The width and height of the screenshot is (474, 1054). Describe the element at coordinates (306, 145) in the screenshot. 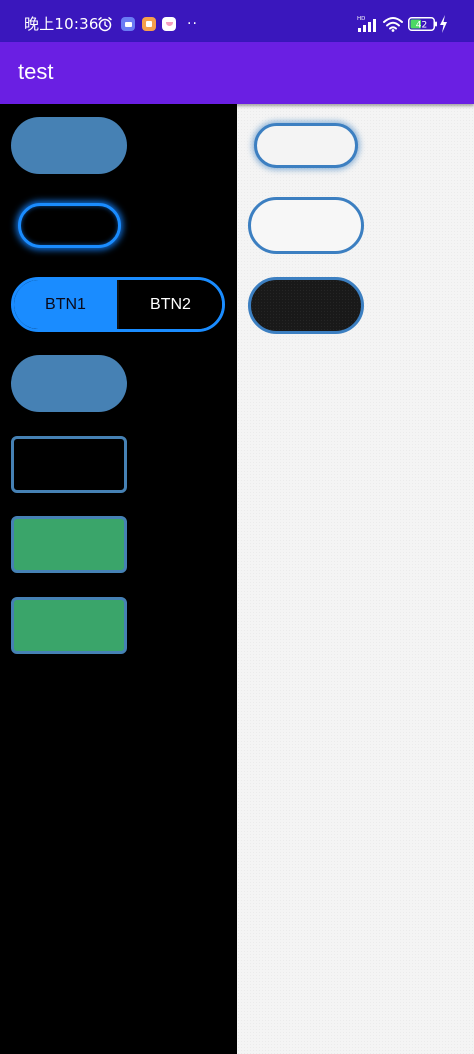

I see `glow-outline-pill-button` at that location.